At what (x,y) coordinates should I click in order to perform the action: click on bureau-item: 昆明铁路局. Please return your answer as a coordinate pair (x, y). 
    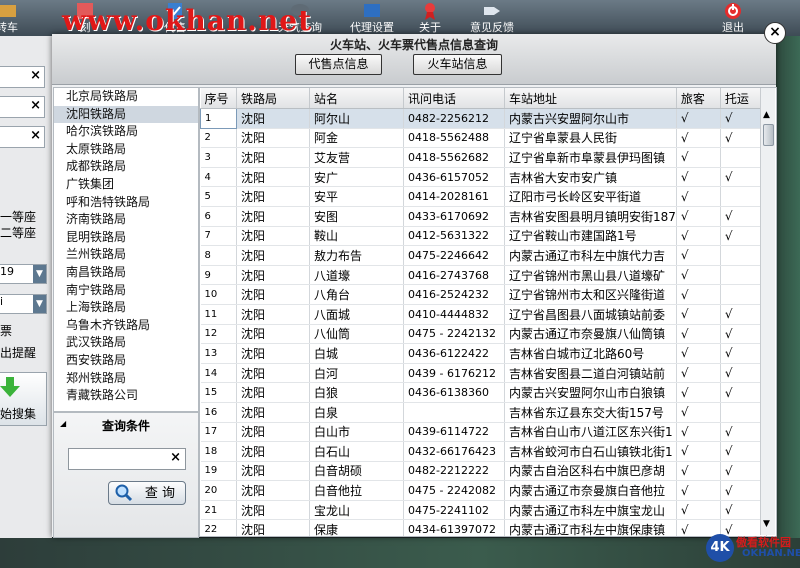
    Looking at the image, I should click on (126, 238).